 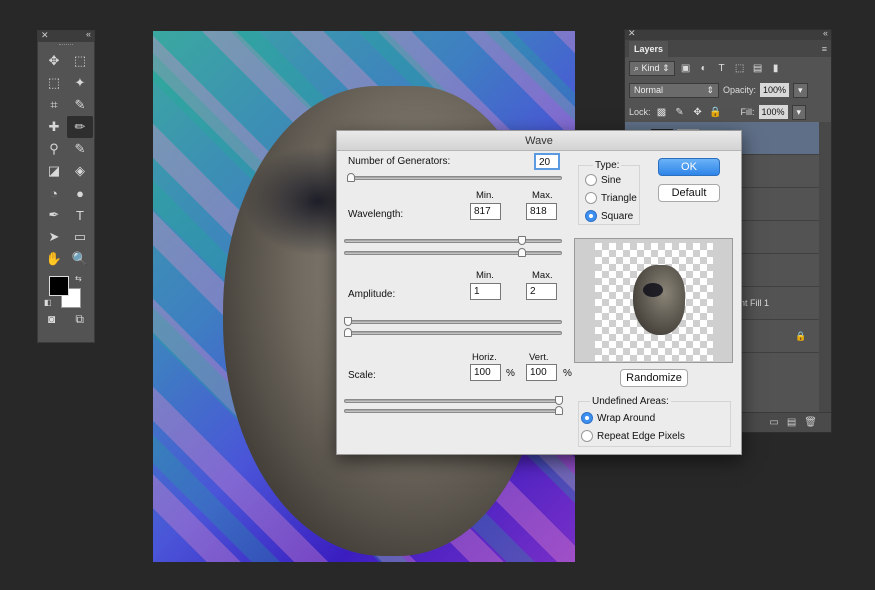 I want to click on tools-panel: ✕ « ✥ ⬚ ⬚ ✦ ⌗ ✎ ✚ ✏ ⚲ ✎ ◪ ◈ ◔ ● ✒ T ➤ ▭ ✋ 🔍 ◧ ⇆ ◙ ⧉, so click(x=66, y=186).